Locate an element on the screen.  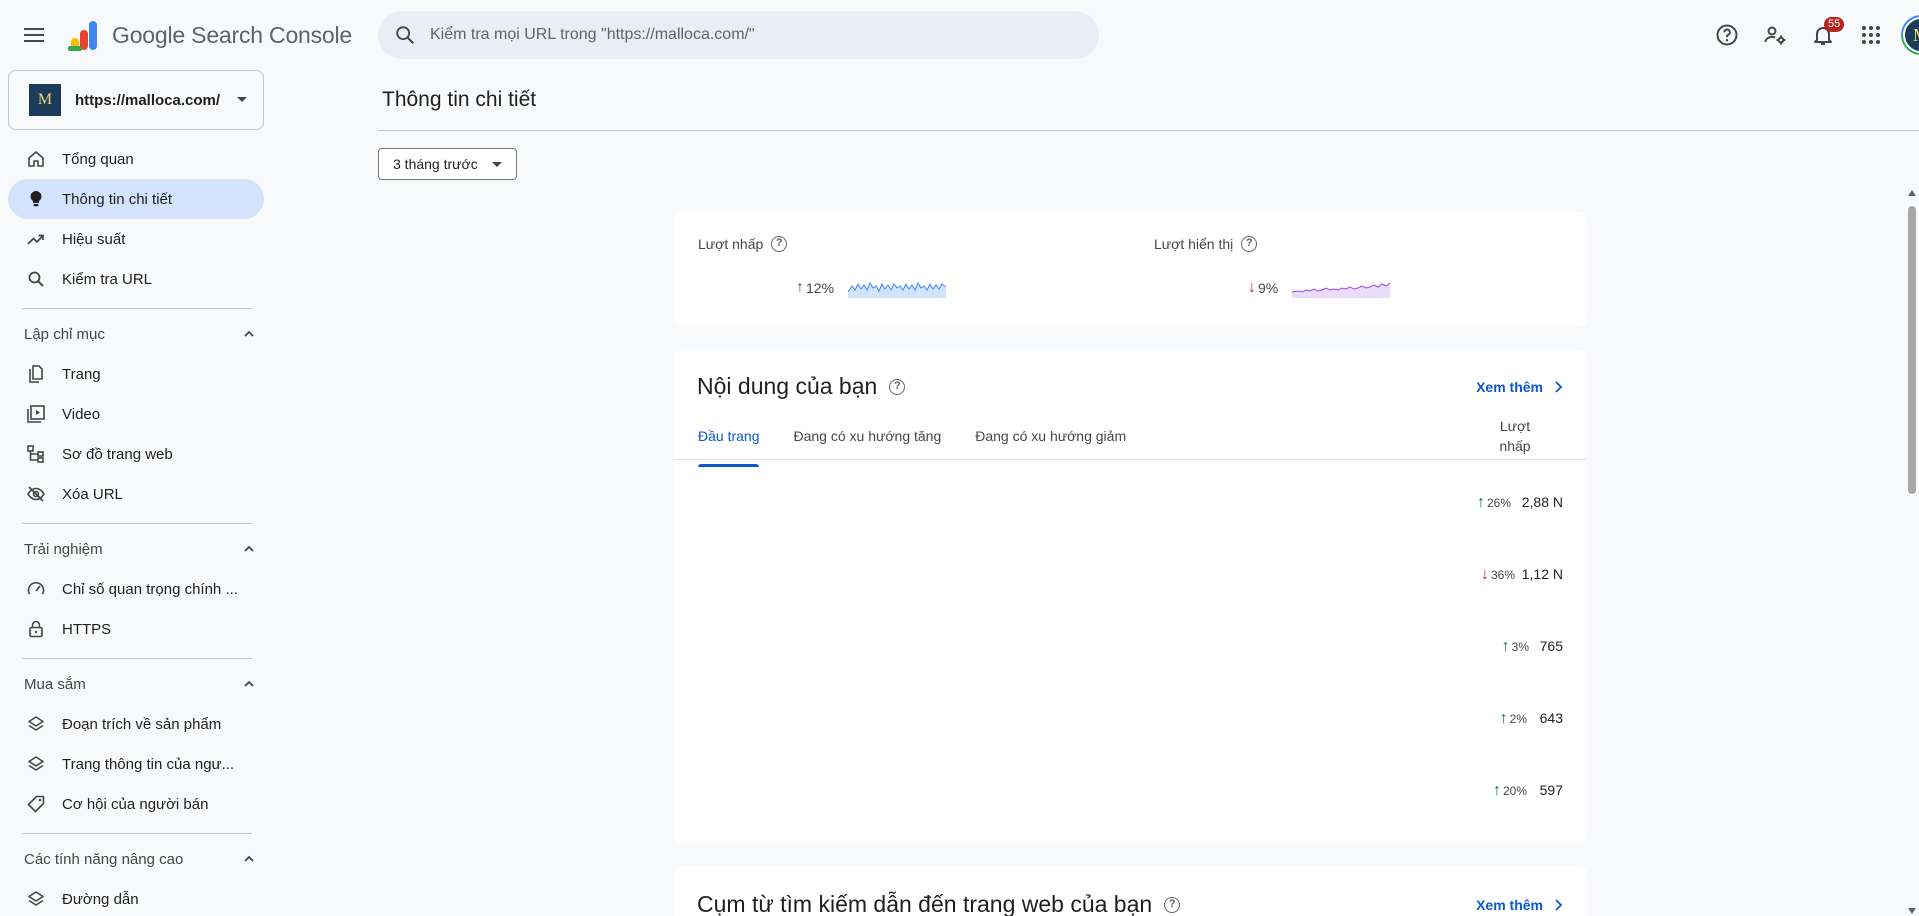
row-value: 597 is located at coordinates (1551, 790).